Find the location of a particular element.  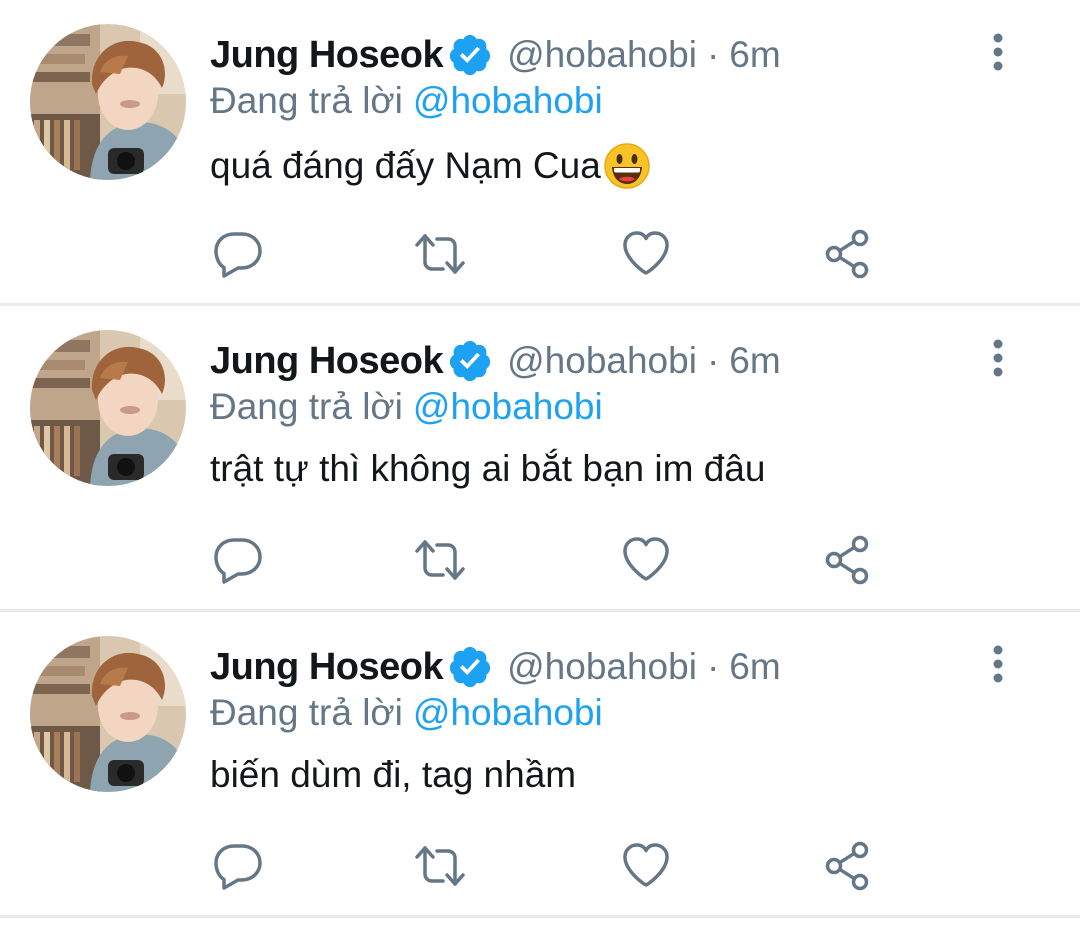

divider is located at coordinates (540, 916).